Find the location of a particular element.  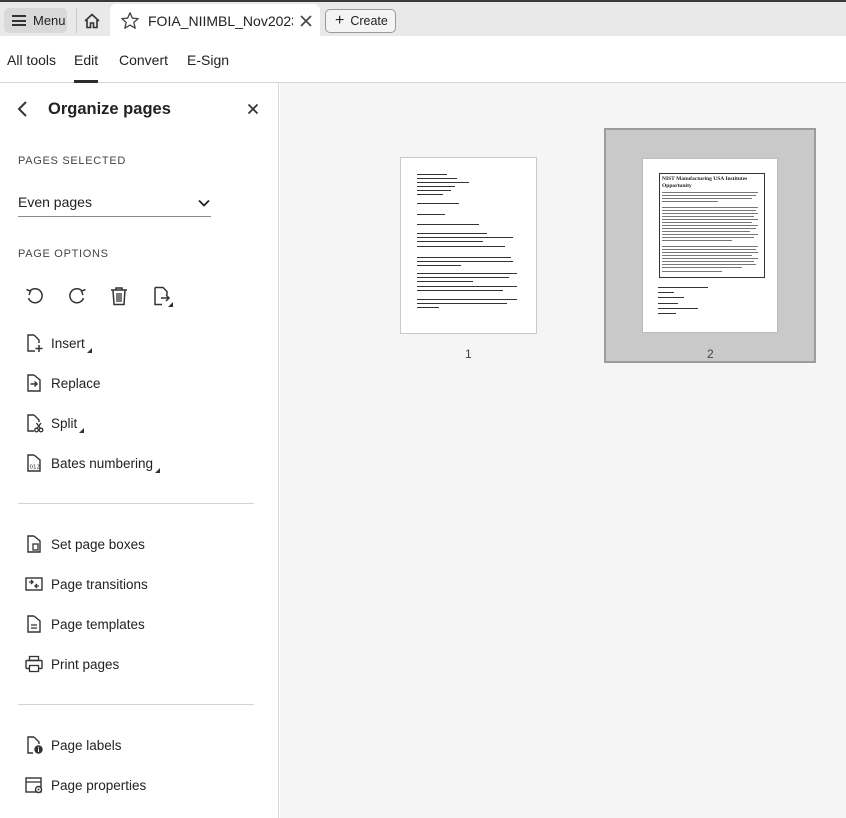

star-icon is located at coordinates (130, 21).